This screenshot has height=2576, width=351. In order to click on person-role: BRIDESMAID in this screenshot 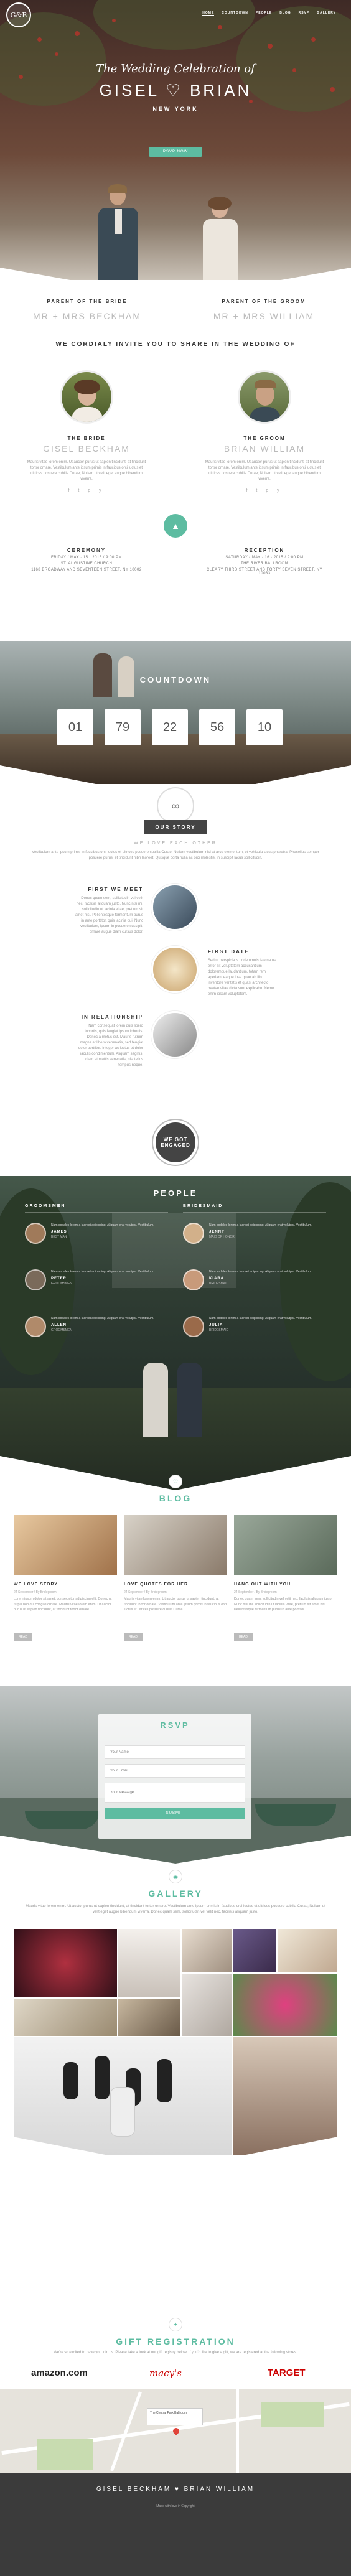, I will do `click(219, 1330)`.